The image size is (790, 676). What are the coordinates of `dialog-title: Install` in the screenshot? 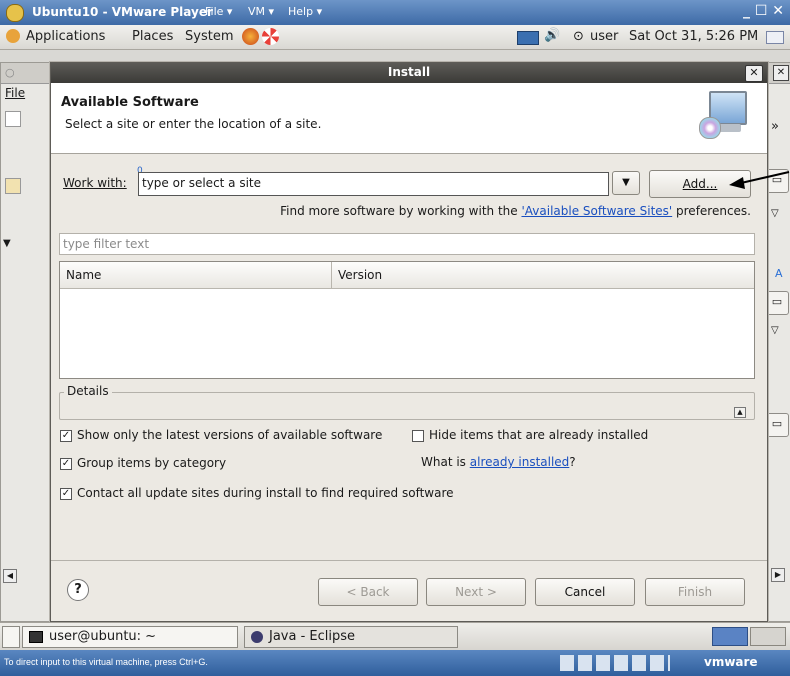 It's located at (409, 72).